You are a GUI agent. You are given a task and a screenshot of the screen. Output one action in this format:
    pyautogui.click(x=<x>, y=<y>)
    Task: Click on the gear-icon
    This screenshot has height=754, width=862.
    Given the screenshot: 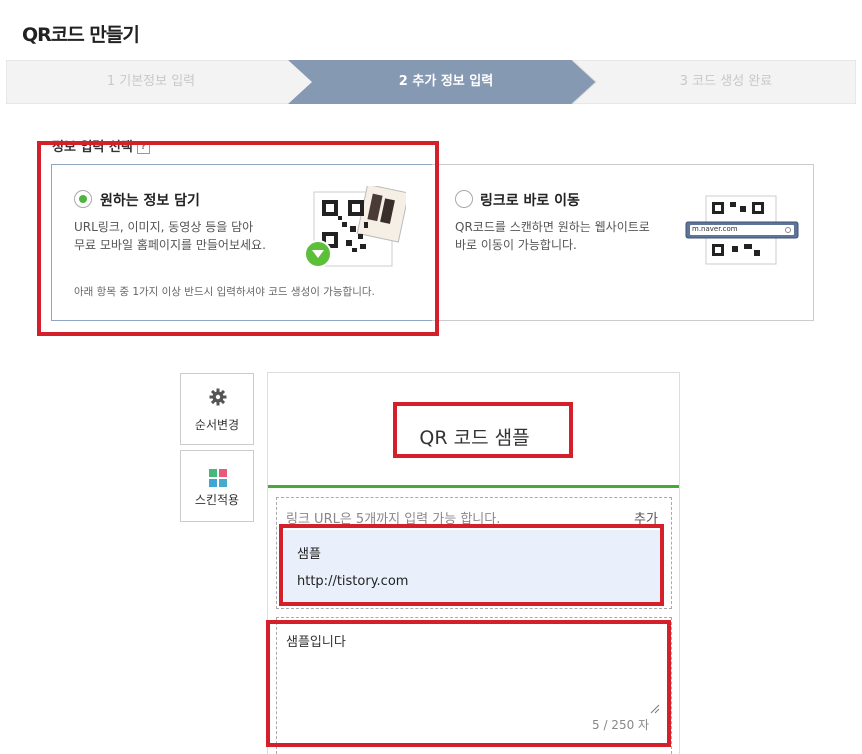 What is the action you would take?
    pyautogui.click(x=218, y=397)
    